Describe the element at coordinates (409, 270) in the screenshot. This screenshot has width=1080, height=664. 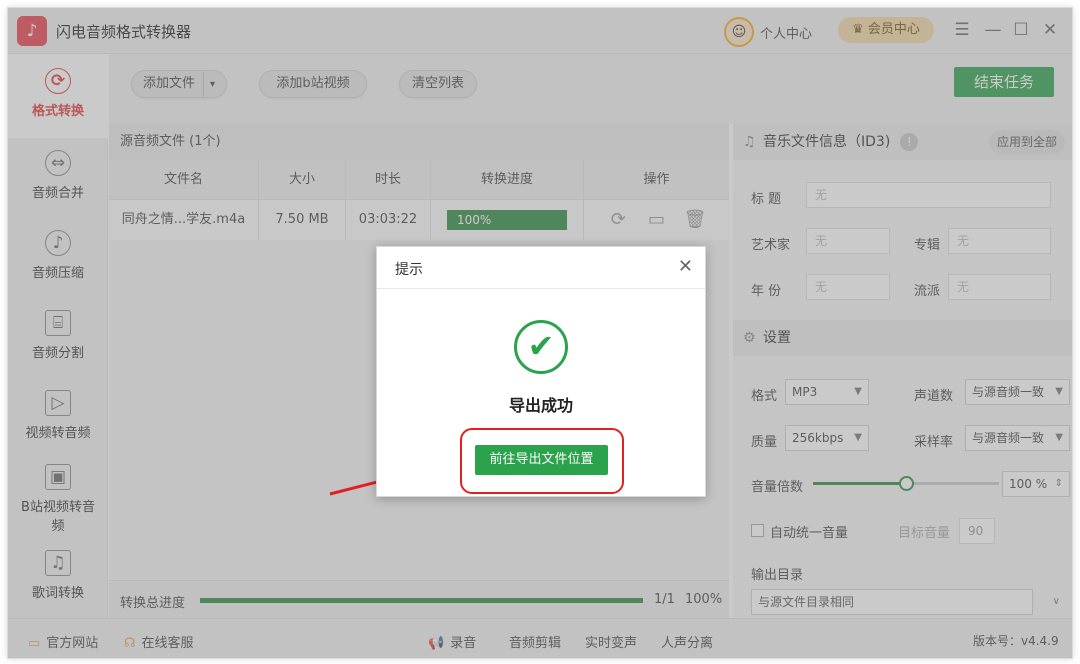
I see `dialog-title: 提示` at that location.